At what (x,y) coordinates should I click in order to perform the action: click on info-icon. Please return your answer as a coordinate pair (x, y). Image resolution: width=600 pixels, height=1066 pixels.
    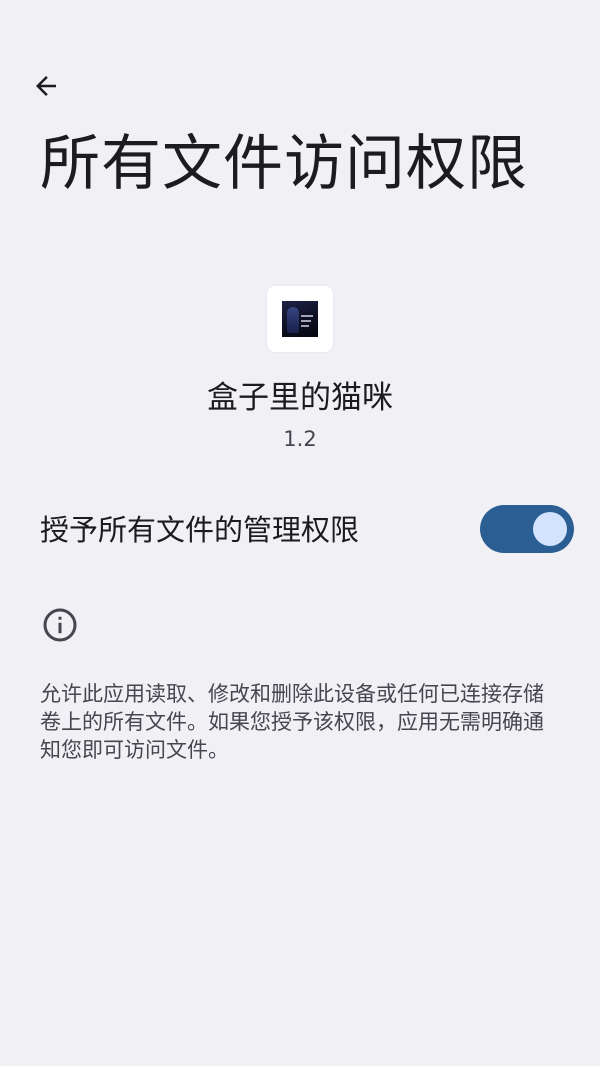
    Looking at the image, I should click on (60, 625).